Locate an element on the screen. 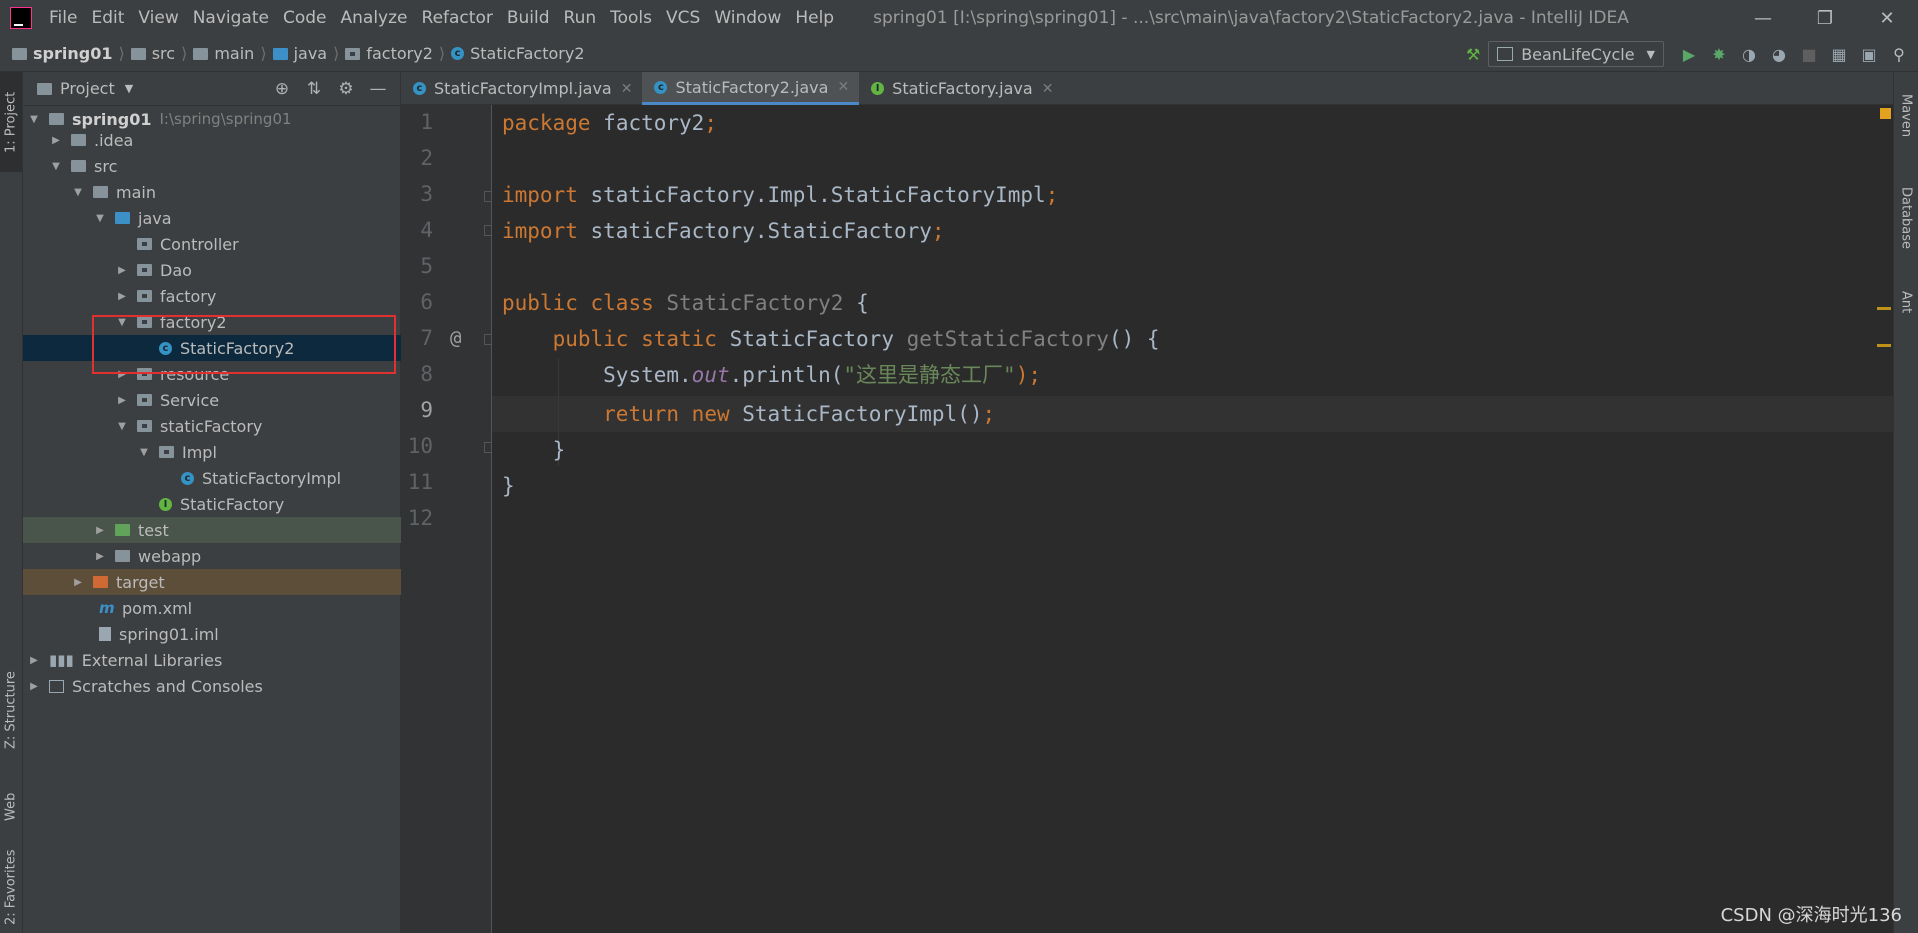 The image size is (1918, 933). tab-staticfactory: I StaticFactory.java ✕ is located at coordinates (961, 88).